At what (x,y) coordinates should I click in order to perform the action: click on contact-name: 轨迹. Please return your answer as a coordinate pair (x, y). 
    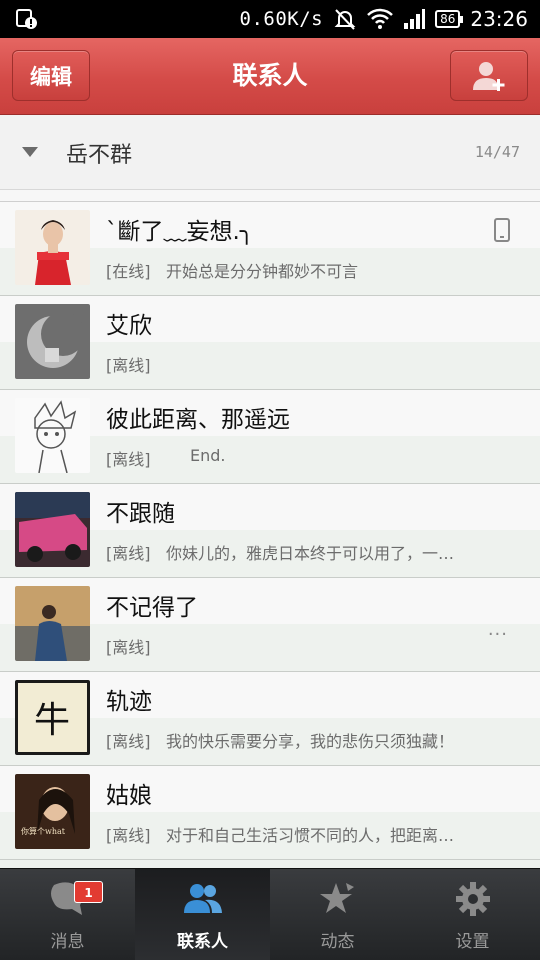
    Looking at the image, I should click on (129, 702).